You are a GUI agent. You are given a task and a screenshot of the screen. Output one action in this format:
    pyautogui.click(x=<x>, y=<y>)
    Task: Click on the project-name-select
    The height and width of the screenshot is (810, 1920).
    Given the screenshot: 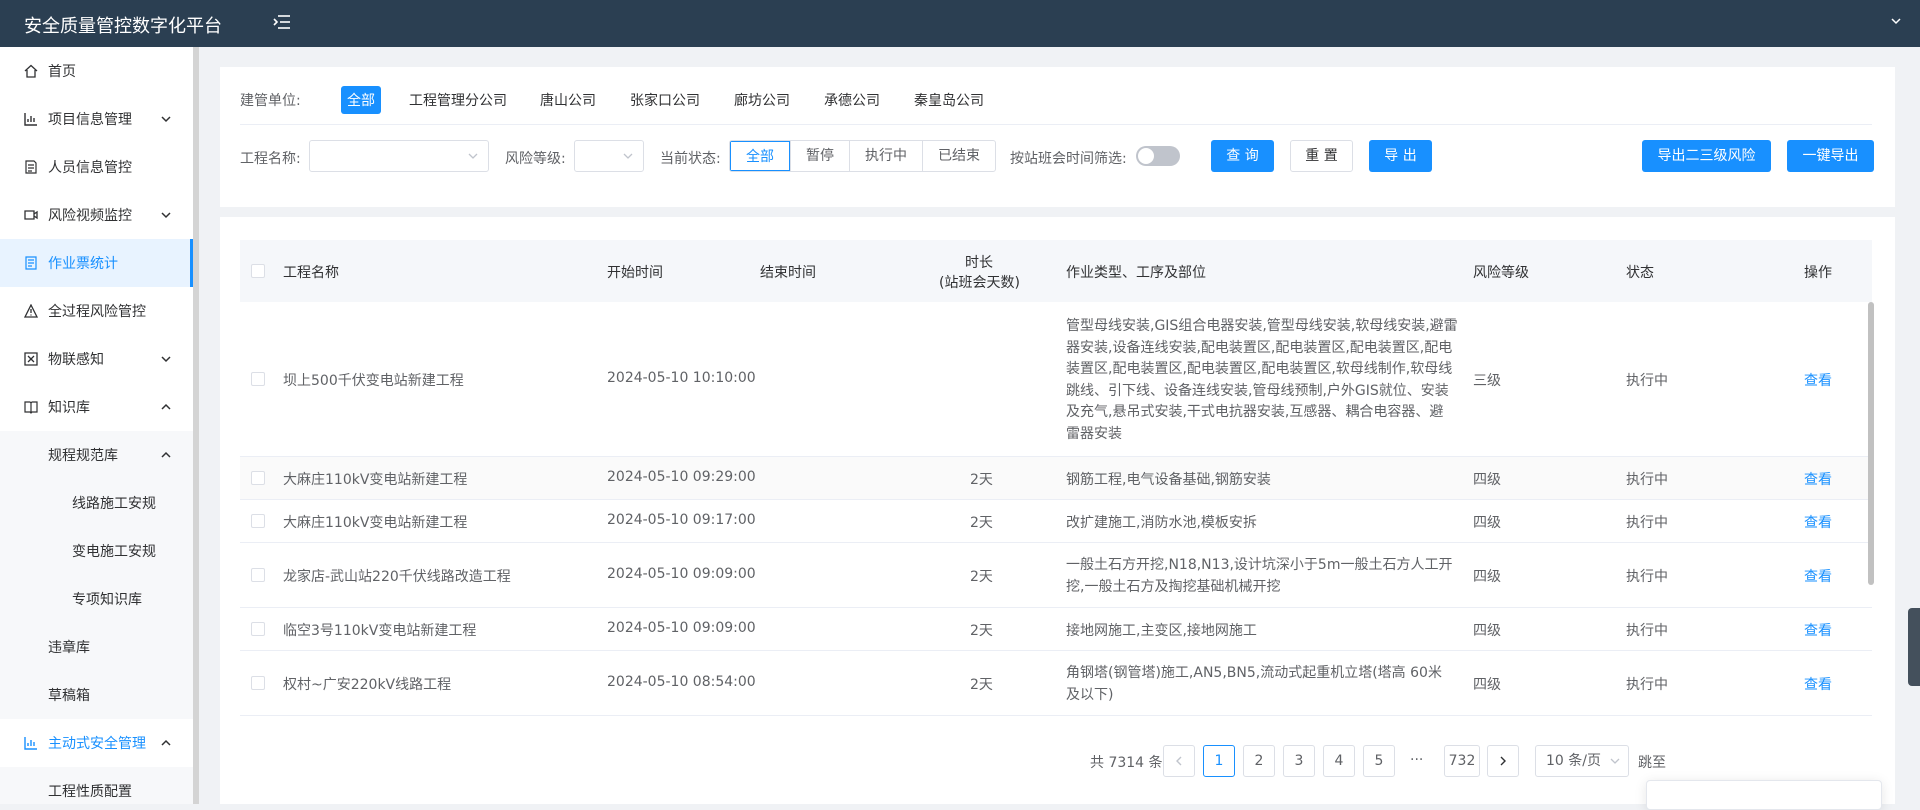 What is the action you would take?
    pyautogui.click(x=399, y=156)
    